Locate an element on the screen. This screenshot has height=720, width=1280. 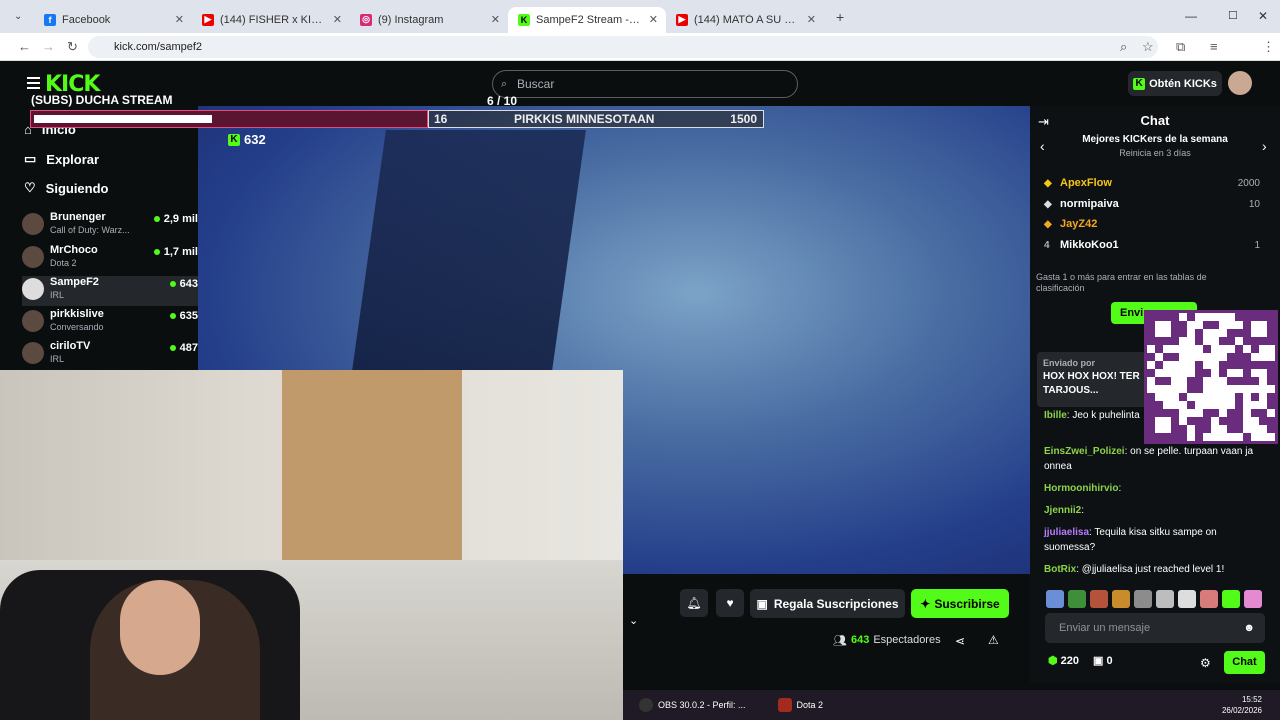
chat-username: EinsZwei_Polizei is located at coordinates (1084, 451).